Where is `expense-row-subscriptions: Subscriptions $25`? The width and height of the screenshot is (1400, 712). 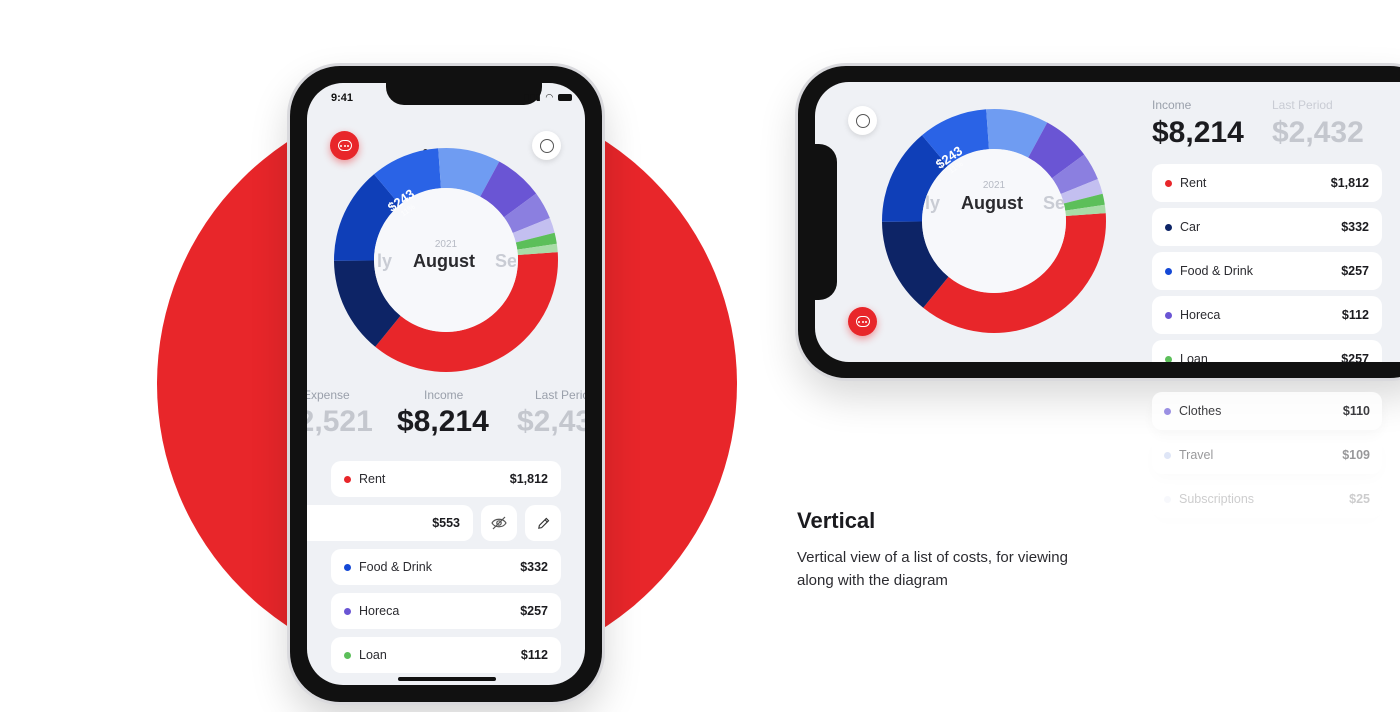
expense-row-subscriptions: Subscriptions $25 is located at coordinates (1267, 499).